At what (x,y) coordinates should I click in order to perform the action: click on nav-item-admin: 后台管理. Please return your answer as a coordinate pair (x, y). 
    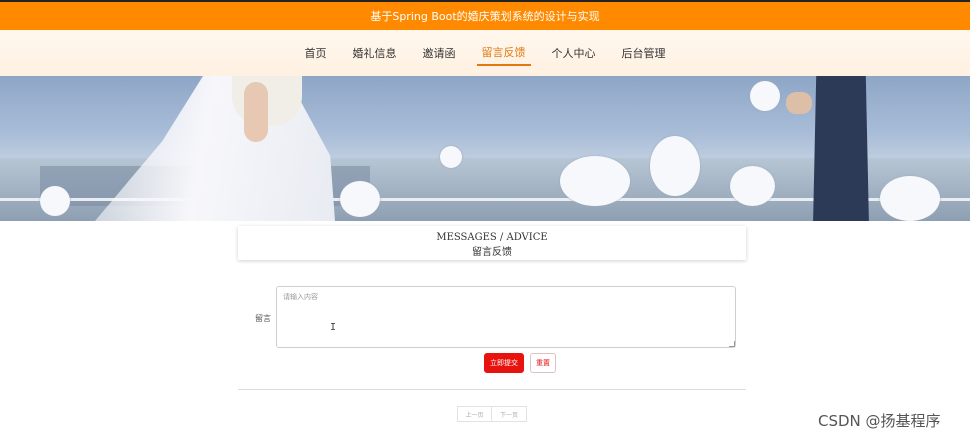
    Looking at the image, I should click on (644, 53).